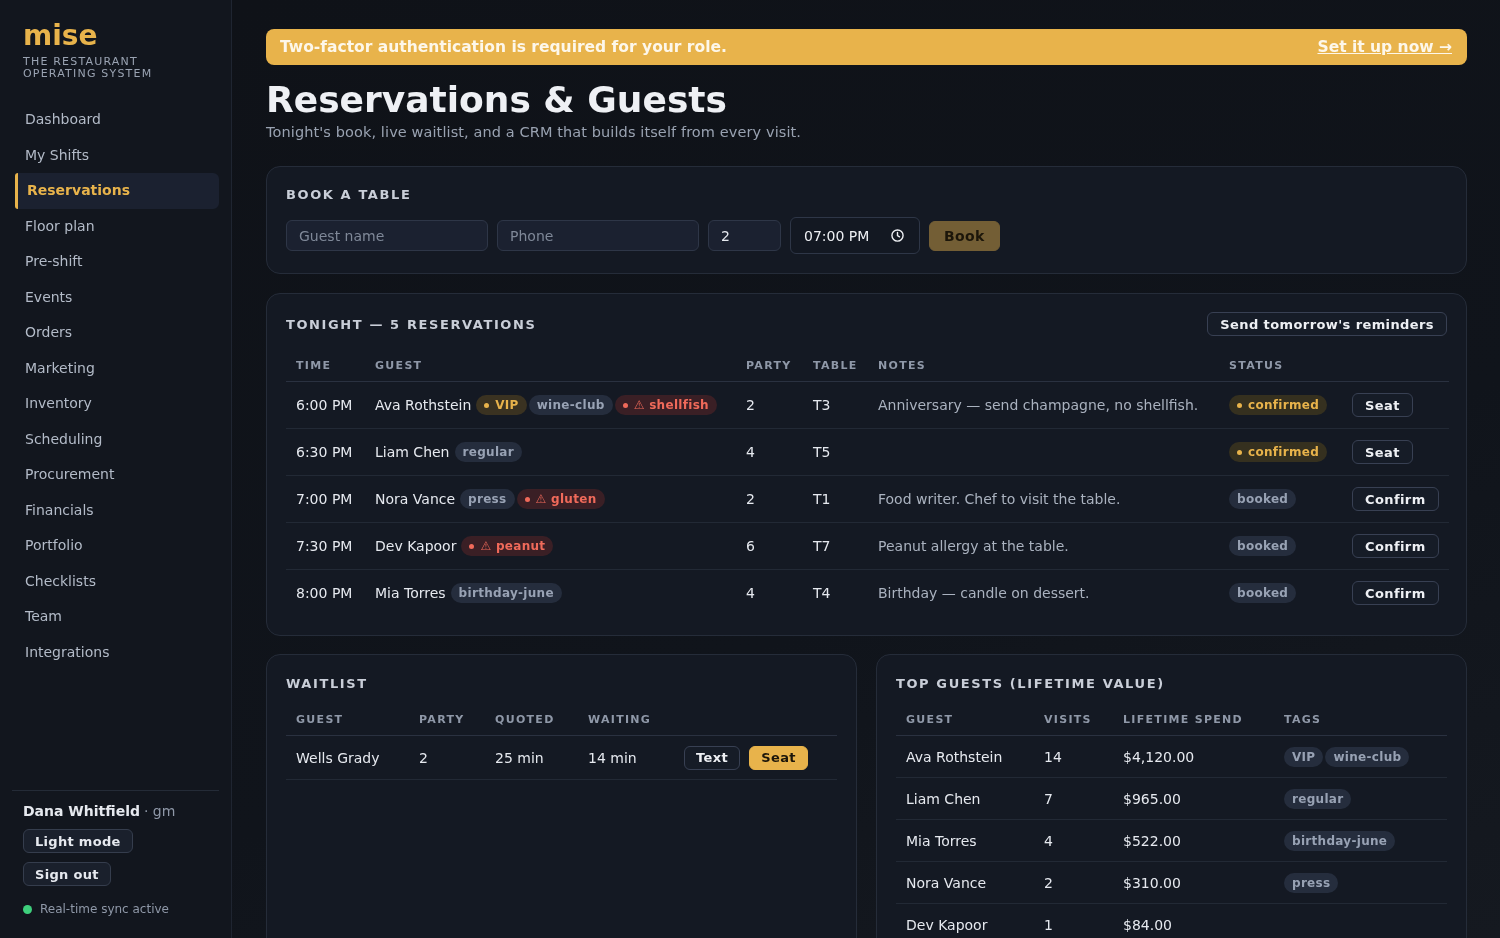  What do you see at coordinates (415, 499) in the screenshot?
I see `guest-name: Nora Vance` at bounding box center [415, 499].